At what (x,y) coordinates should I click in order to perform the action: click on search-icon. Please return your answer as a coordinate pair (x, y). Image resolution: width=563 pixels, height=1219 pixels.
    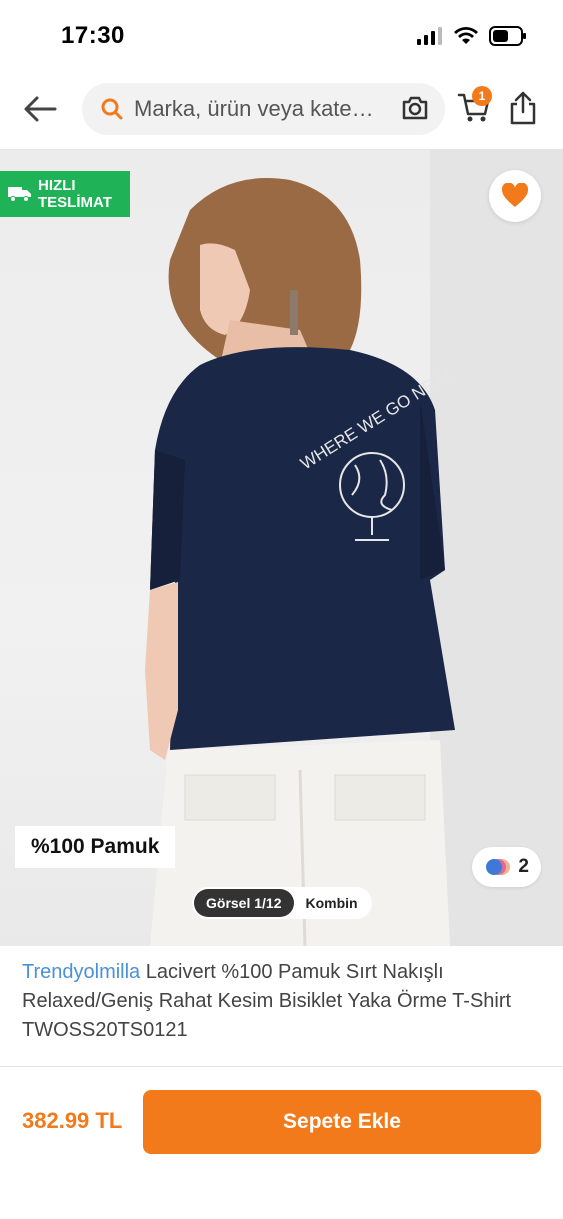
    Looking at the image, I should click on (112, 109).